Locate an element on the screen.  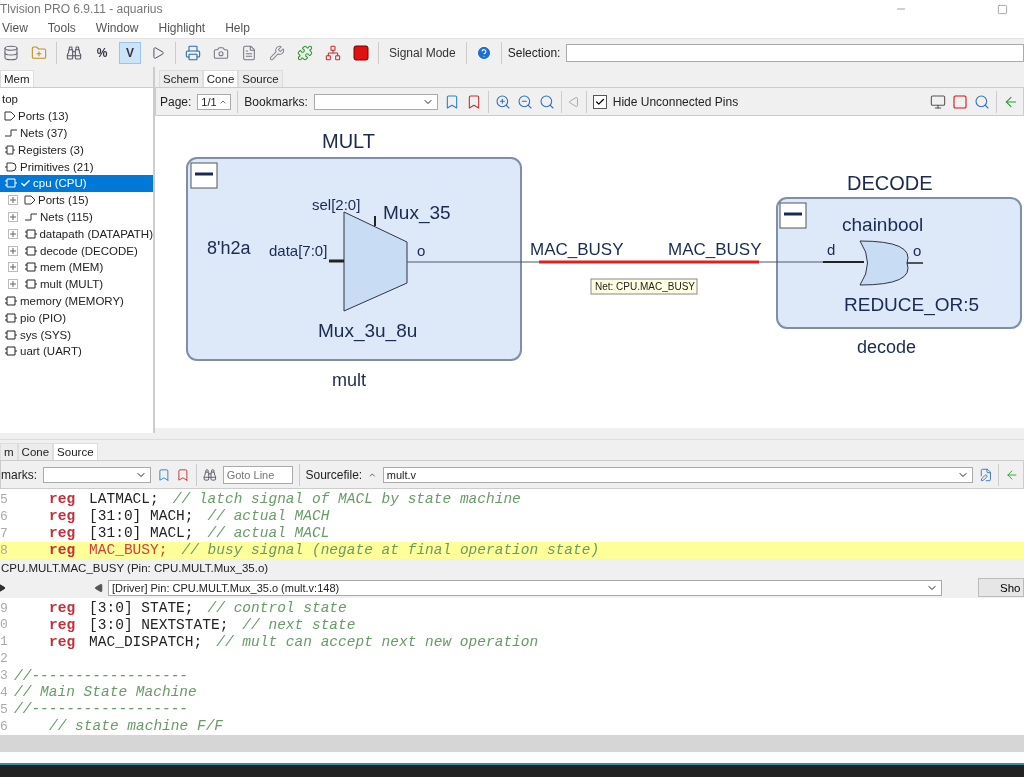
bookmark-add-icon is located at coordinates (163, 474).